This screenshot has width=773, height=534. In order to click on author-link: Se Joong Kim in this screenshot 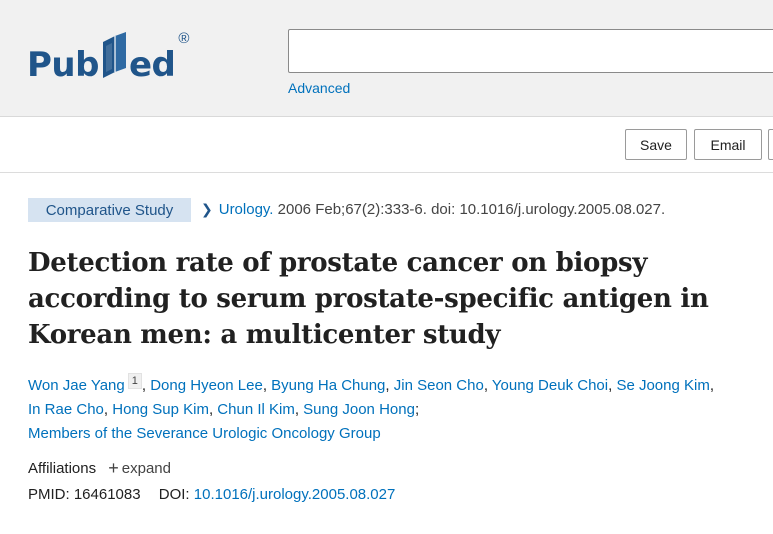, I will do `click(662, 385)`.